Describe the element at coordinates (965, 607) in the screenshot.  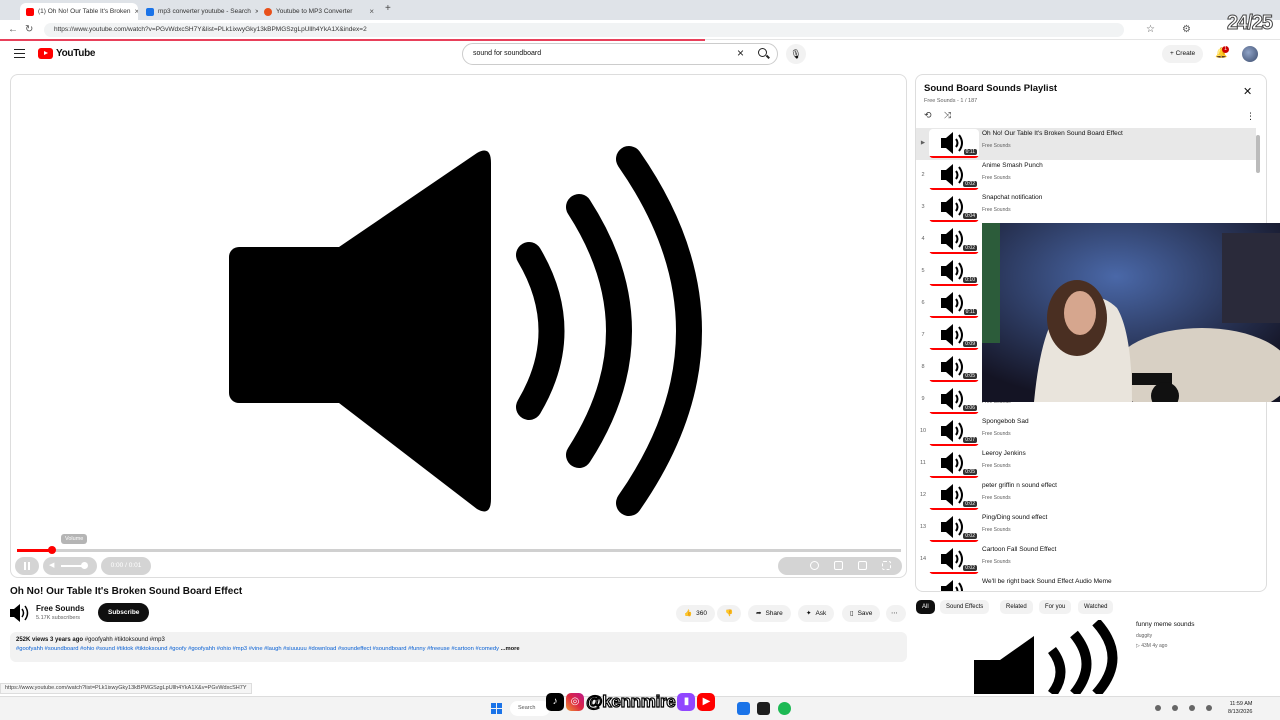
I see `chip-sound-effects: Sound Effects` at that location.